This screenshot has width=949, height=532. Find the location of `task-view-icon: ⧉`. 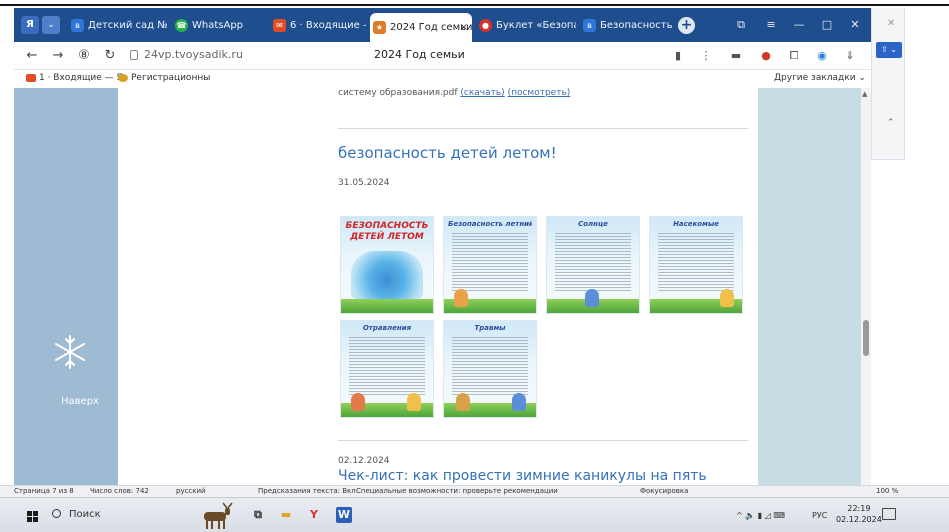

task-view-icon: ⧉ is located at coordinates (258, 515).